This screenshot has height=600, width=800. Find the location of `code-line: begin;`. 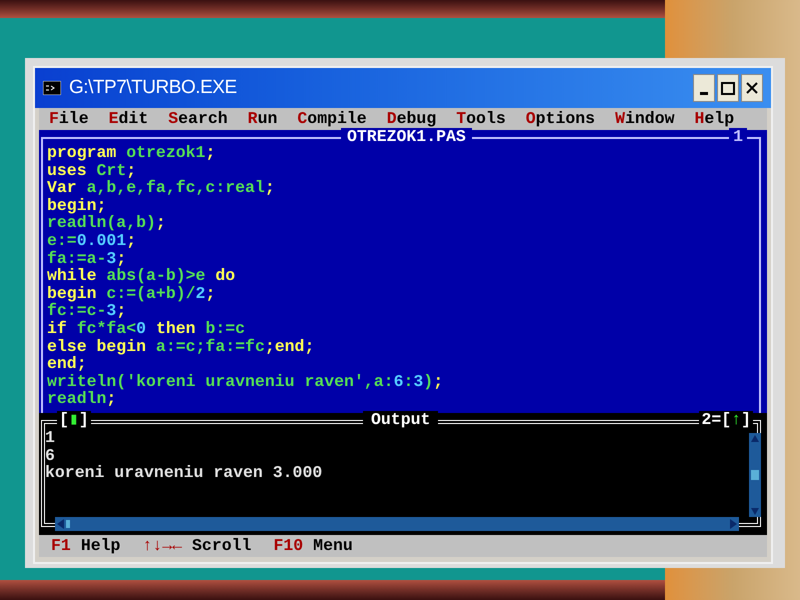

code-line: begin; is located at coordinates (76, 205).